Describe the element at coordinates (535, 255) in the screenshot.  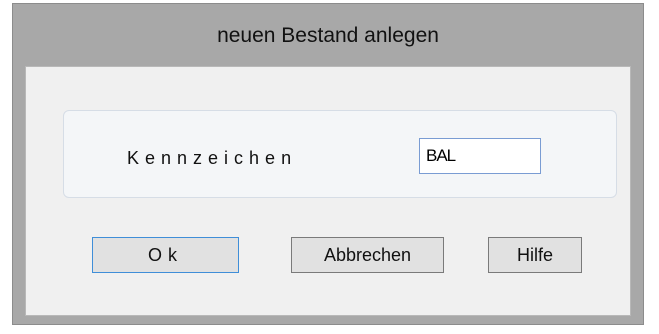
I see `help-button: Hilfe` at that location.